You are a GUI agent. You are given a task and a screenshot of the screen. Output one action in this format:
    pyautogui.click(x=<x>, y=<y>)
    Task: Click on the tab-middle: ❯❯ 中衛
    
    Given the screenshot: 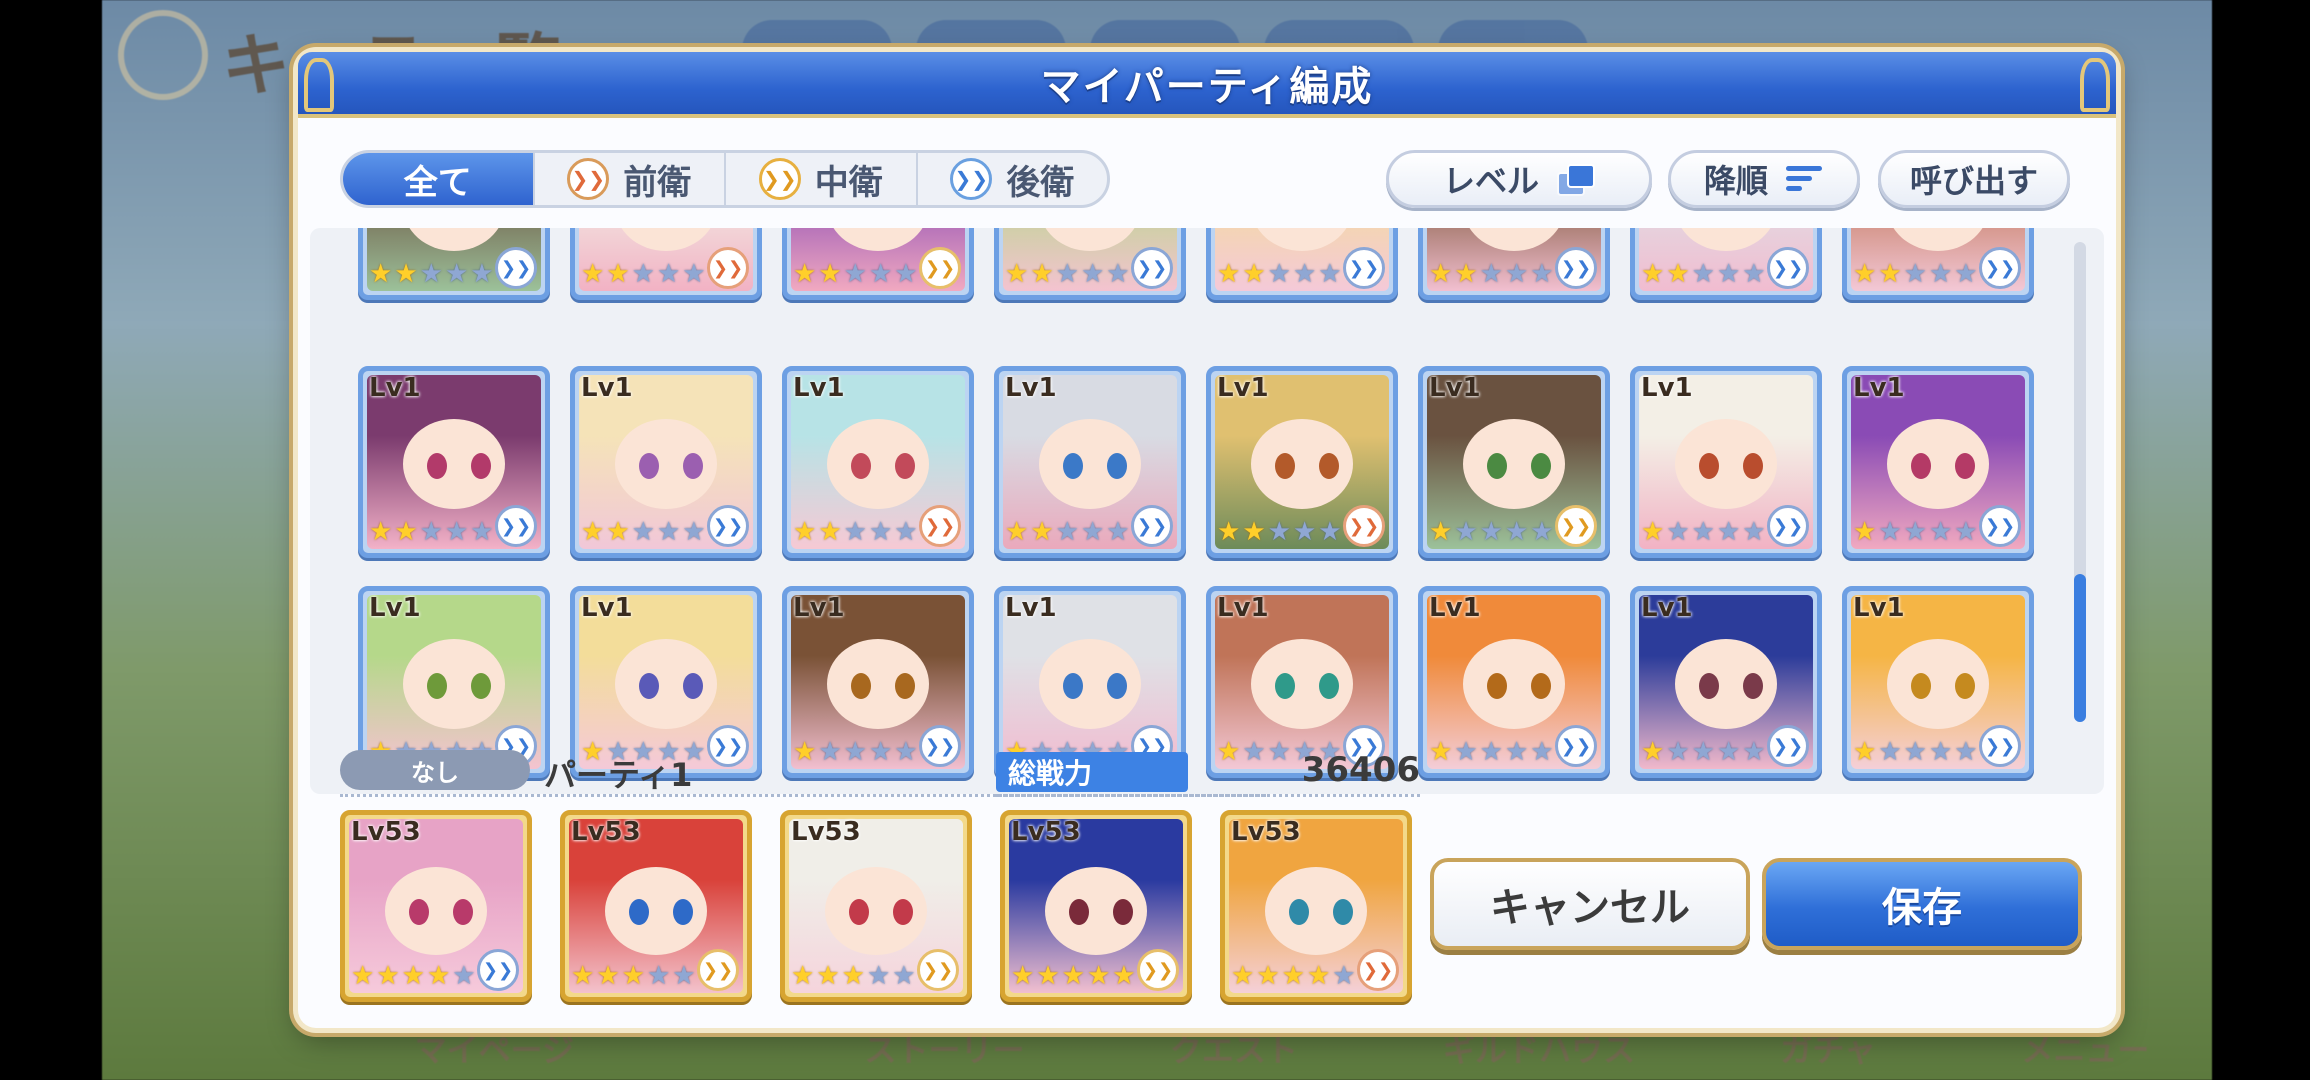 What is the action you would take?
    pyautogui.click(x=820, y=179)
    